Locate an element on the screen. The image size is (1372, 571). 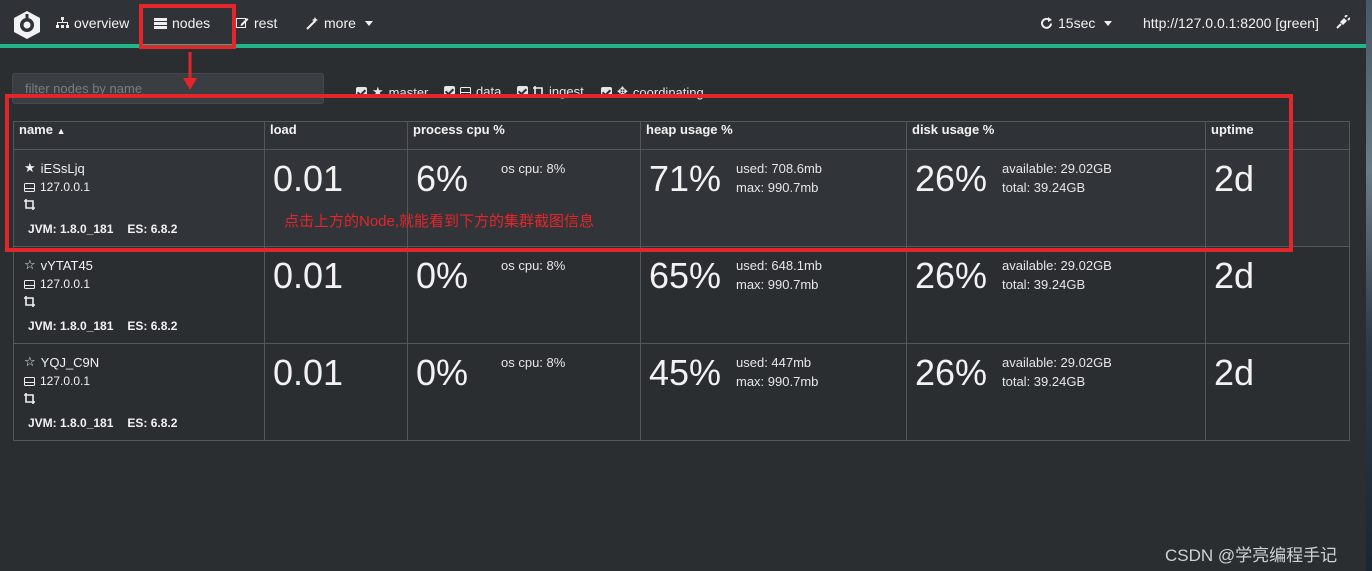
heap-value: 45% is located at coordinates (685, 372).